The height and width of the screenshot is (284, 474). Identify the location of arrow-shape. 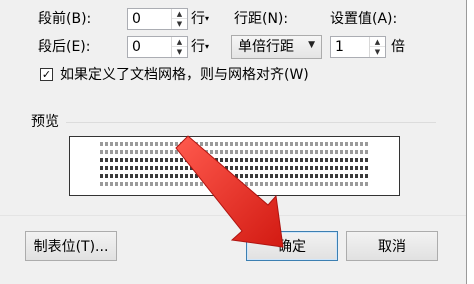
(229, 191).